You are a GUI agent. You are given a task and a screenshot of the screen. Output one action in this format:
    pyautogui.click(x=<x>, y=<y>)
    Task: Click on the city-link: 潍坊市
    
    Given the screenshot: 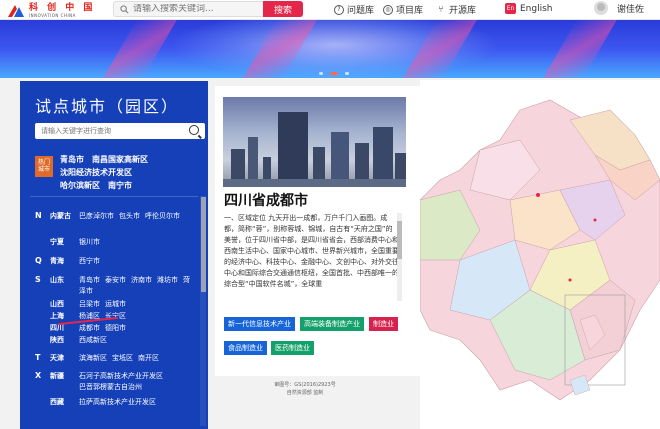 What is the action you would take?
    pyautogui.click(x=167, y=280)
    